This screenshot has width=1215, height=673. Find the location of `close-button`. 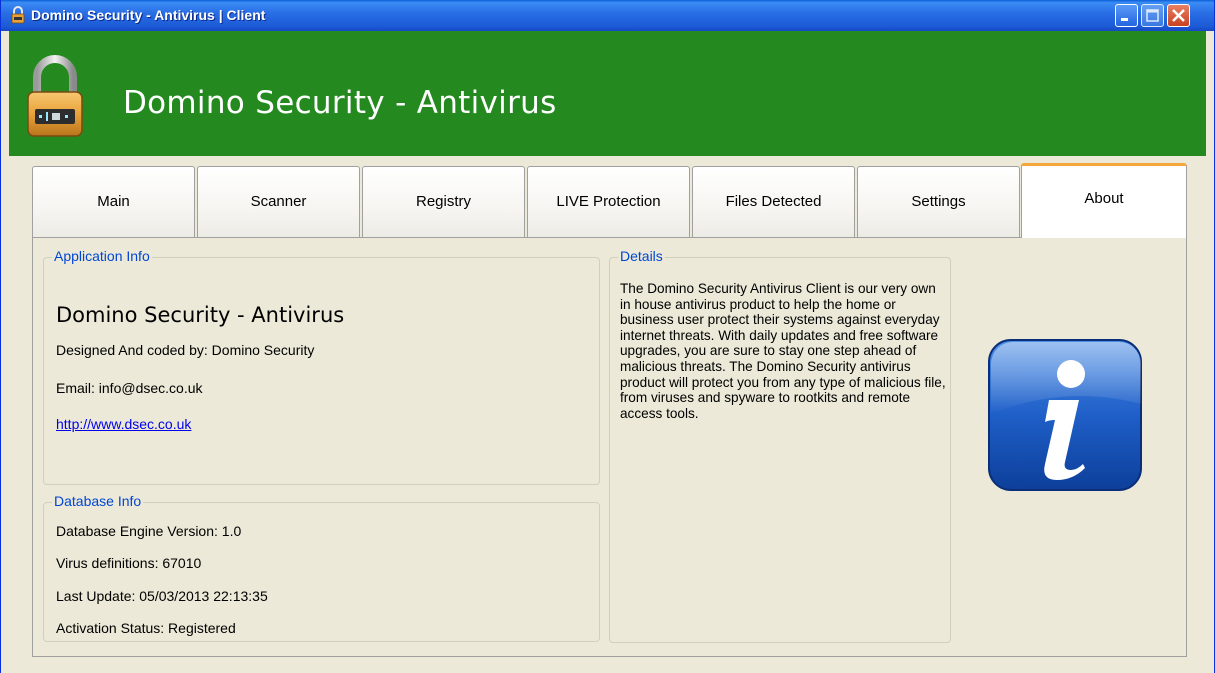

close-button is located at coordinates (1178, 15).